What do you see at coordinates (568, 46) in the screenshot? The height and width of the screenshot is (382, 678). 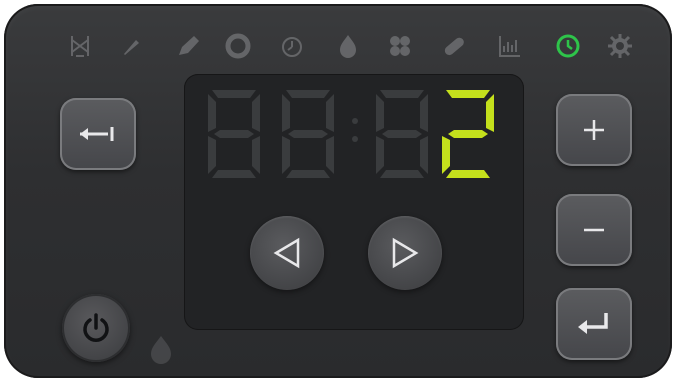 I see `clock-icon` at bounding box center [568, 46].